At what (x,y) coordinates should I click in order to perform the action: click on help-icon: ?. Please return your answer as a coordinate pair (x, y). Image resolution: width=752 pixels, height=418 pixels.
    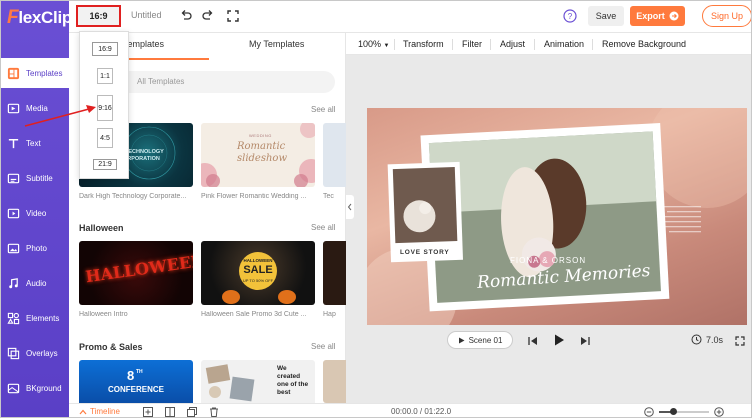
    Looking at the image, I should click on (570, 16).